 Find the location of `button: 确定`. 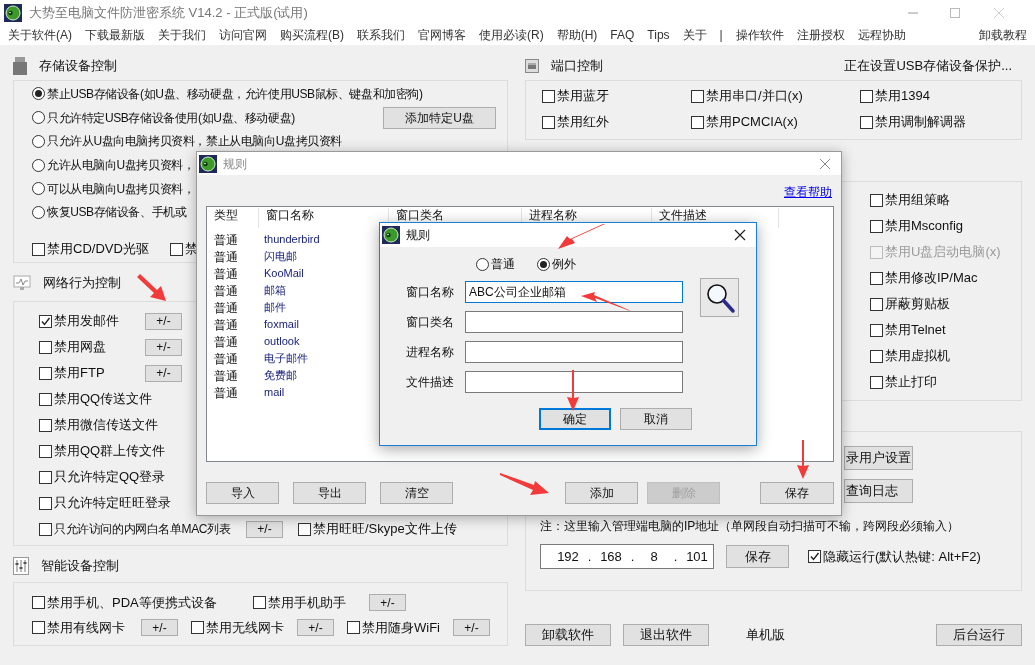

button: 确定 is located at coordinates (575, 419).